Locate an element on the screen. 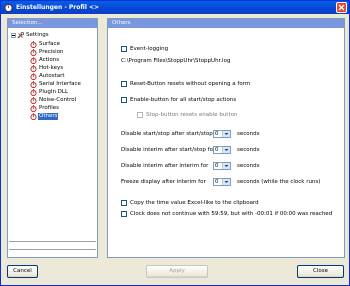  tree-item-label: Surface is located at coordinates (49, 44).